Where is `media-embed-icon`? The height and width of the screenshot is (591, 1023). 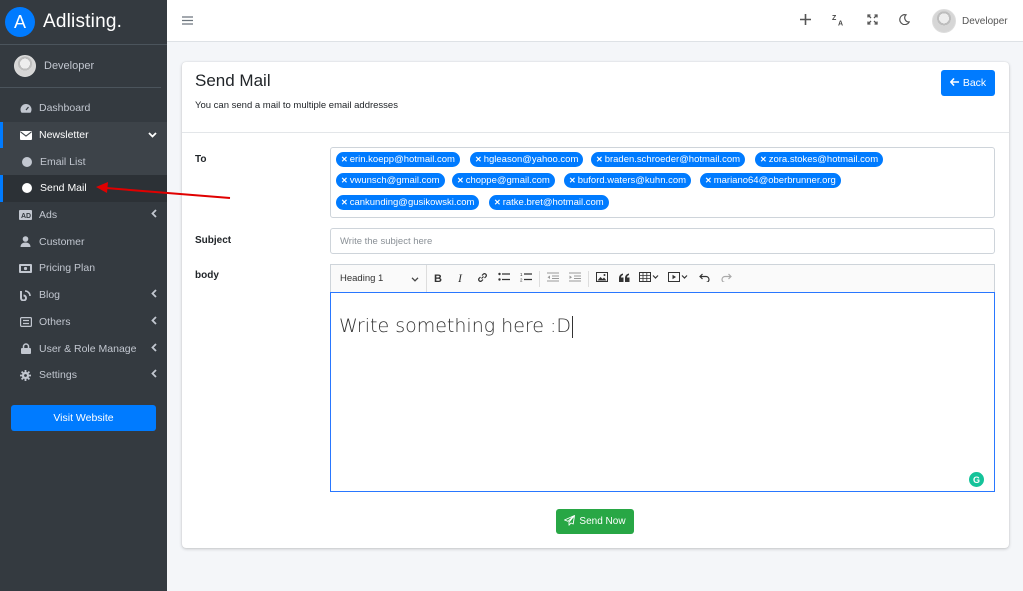 media-embed-icon is located at coordinates (678, 278).